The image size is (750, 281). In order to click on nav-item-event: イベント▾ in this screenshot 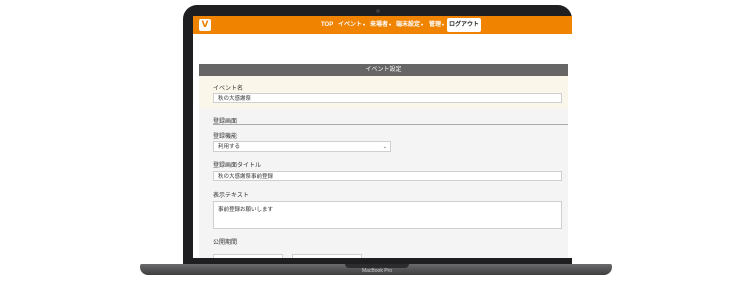, I will do `click(351, 25)`.